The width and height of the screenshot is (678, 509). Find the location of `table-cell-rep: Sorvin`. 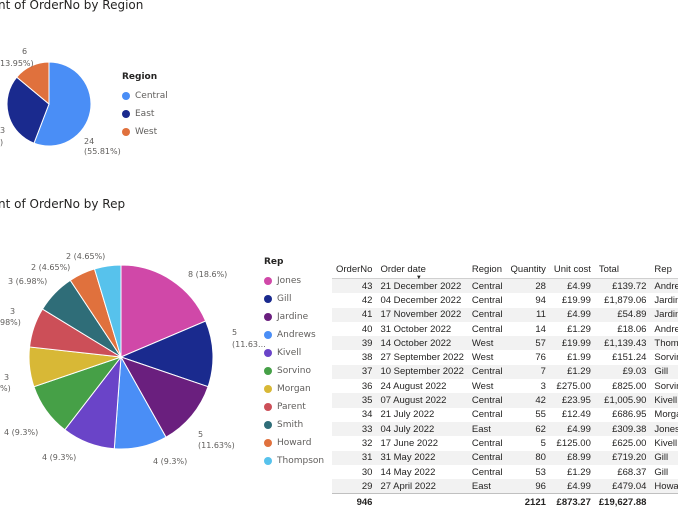

table-cell-rep: Sorvin is located at coordinates (666, 358).